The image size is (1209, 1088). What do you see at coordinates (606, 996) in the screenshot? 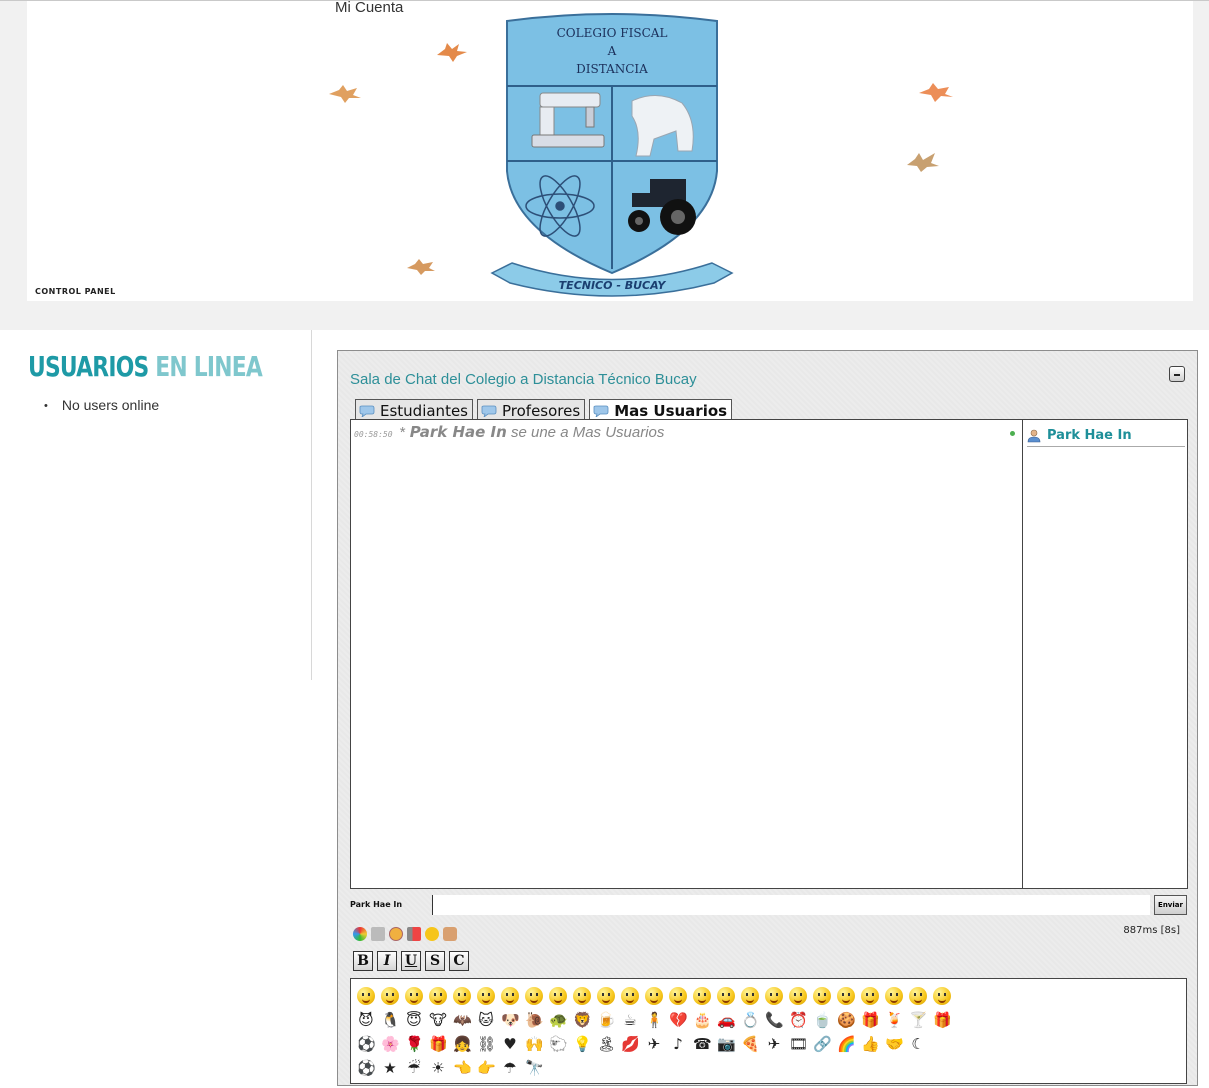
I see `grin-icon` at bounding box center [606, 996].